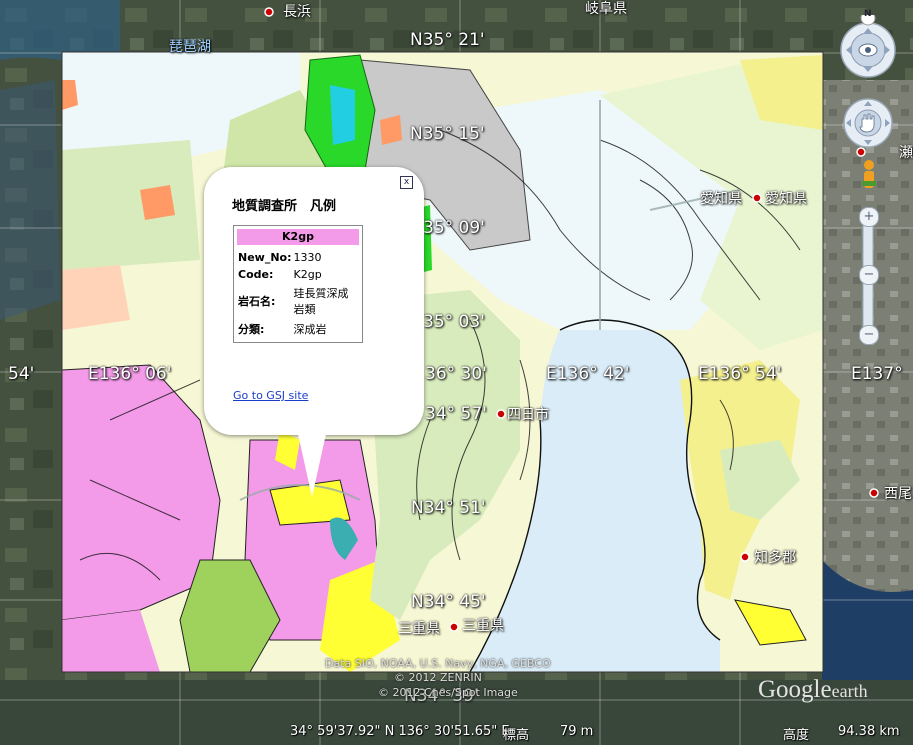 This screenshot has height=745, width=913. Describe the element at coordinates (516, 735) in the screenshot. I see `elevation-label: 標高` at that location.